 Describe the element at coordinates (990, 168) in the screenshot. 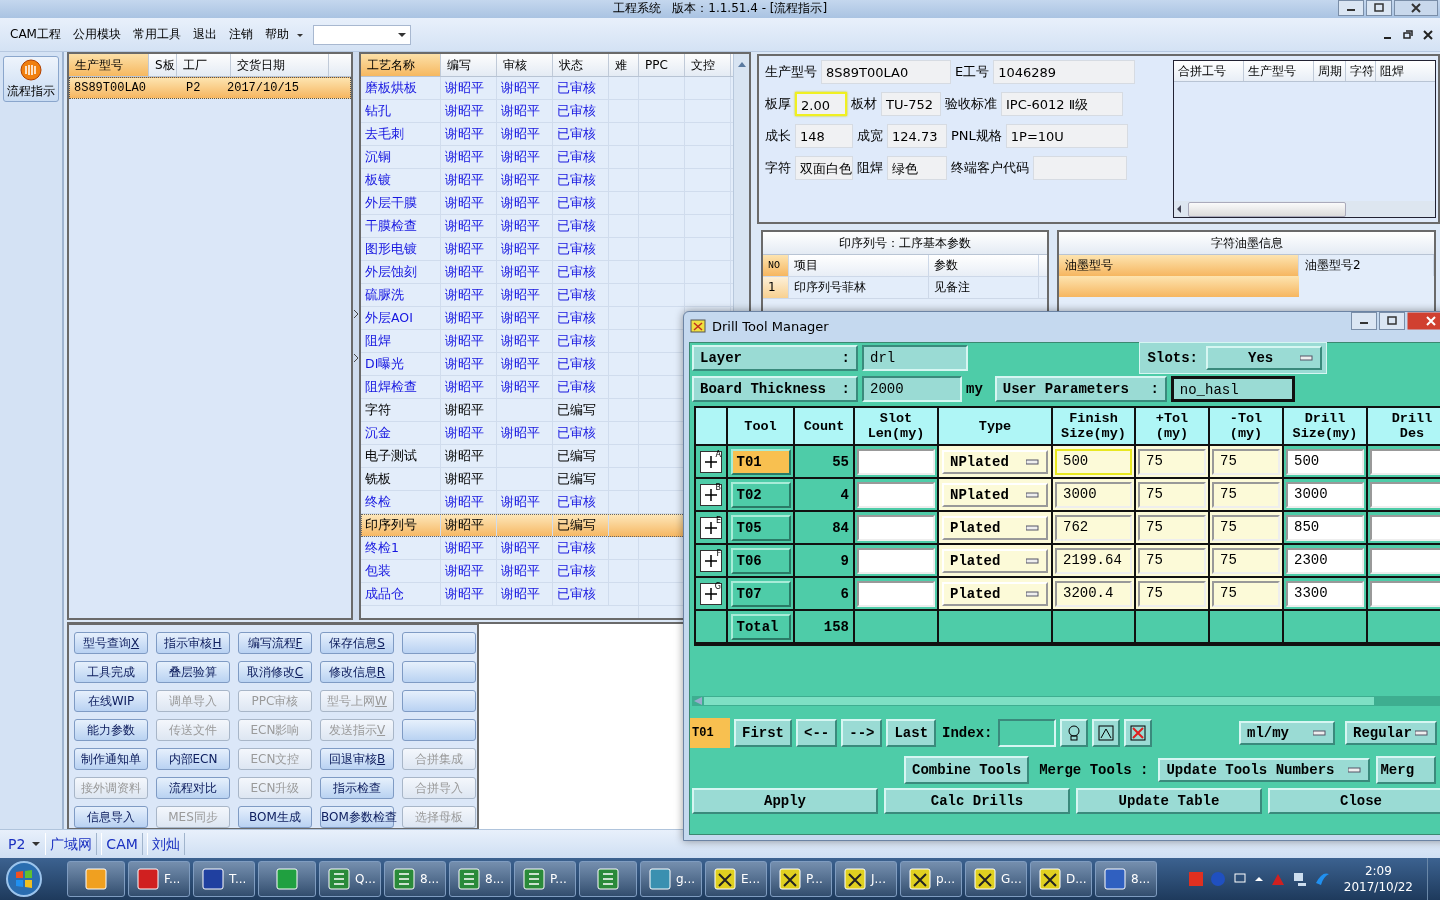

I see `field-label: 终端客户代码` at that location.